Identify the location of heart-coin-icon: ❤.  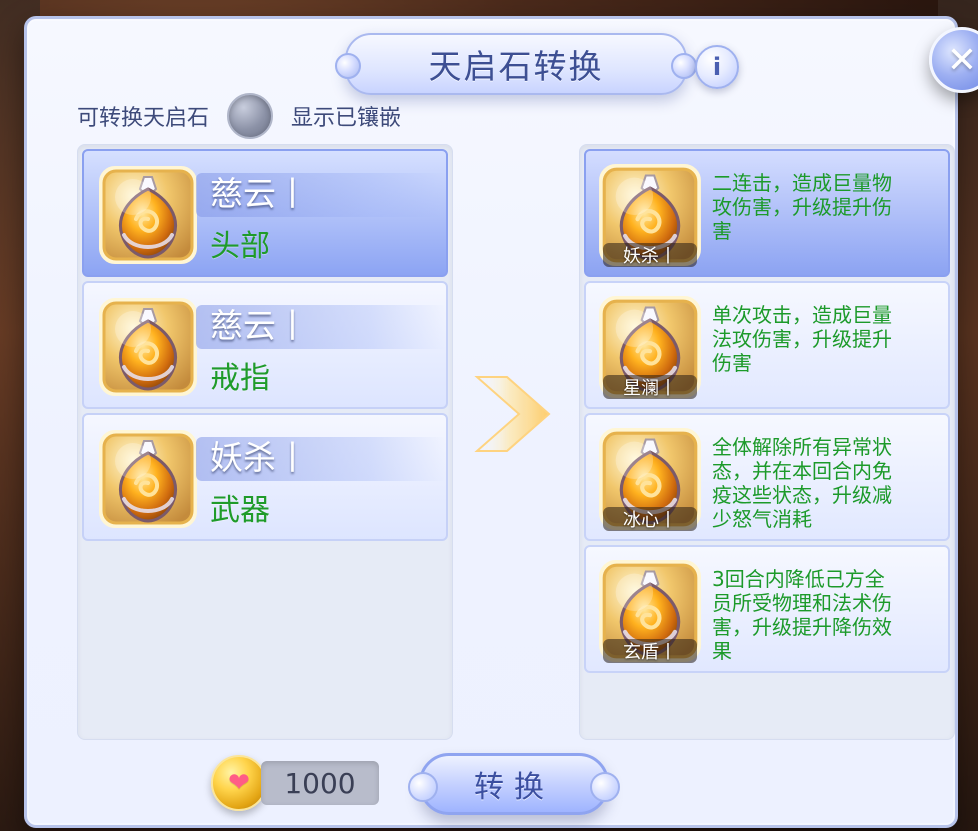
(239, 783).